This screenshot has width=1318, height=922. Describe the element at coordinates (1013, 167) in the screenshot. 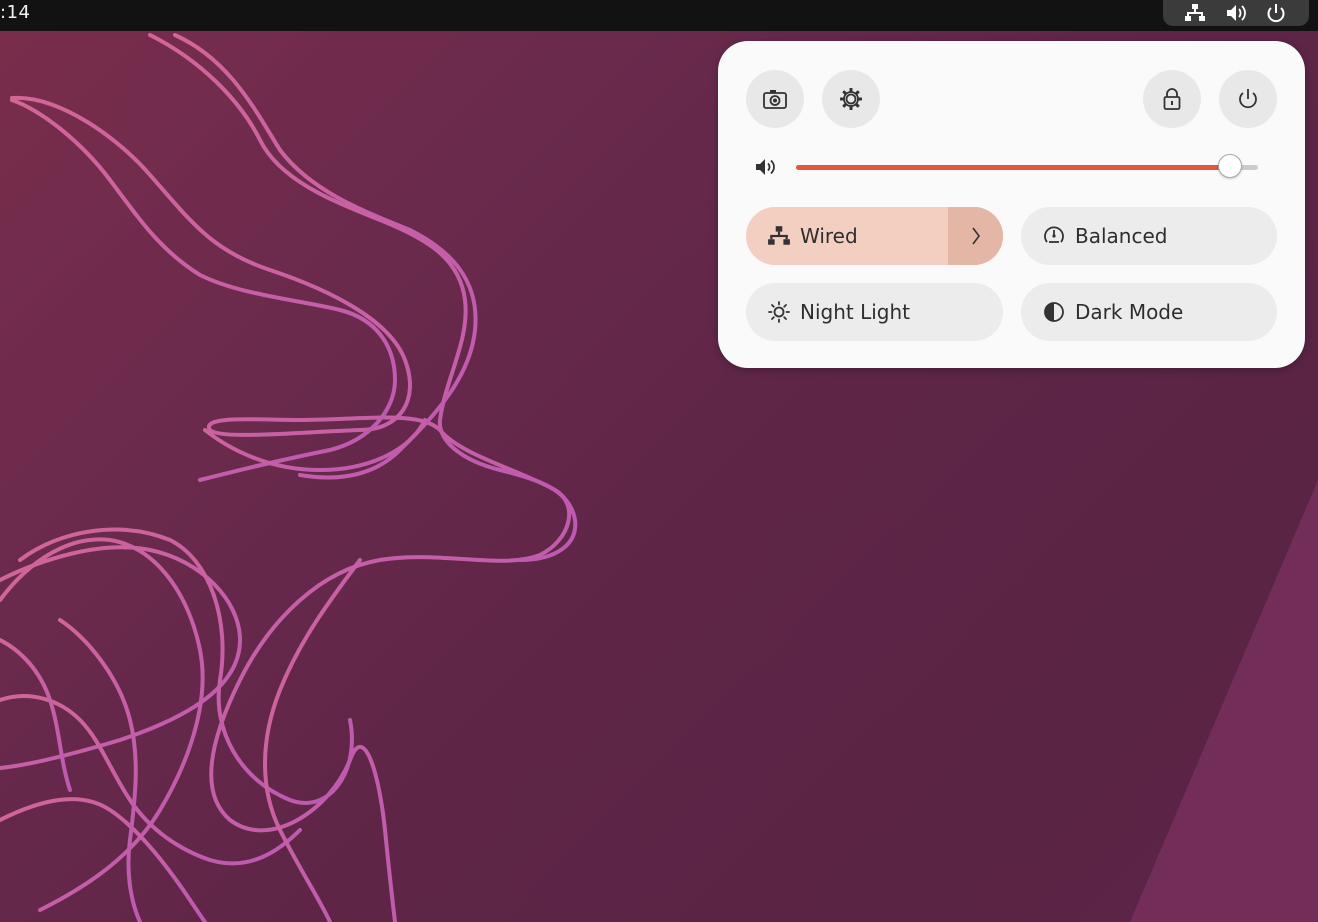

I see `volume-slider-fill` at that location.